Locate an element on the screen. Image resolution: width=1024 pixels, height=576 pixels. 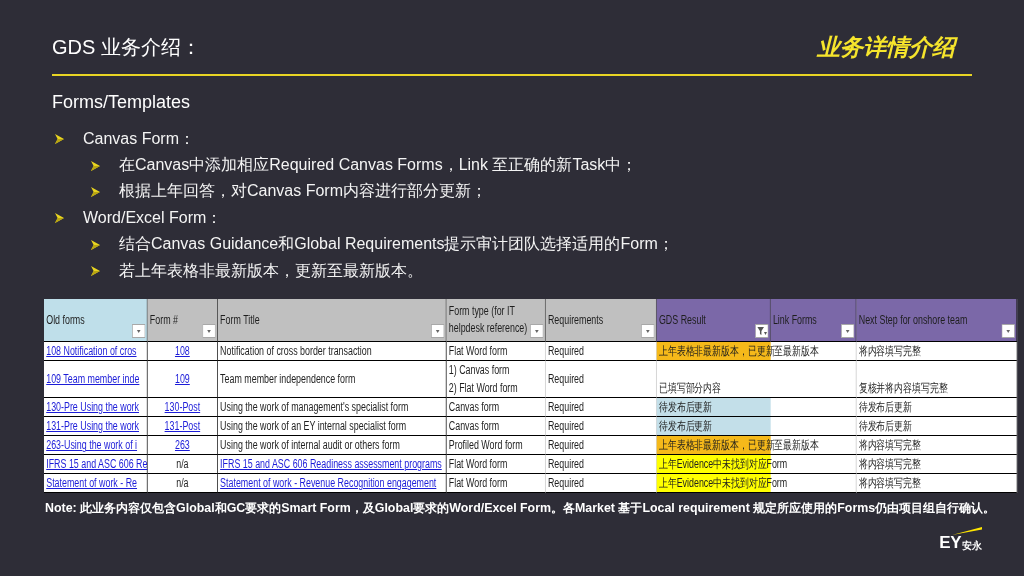
table-cell-text: Using the work of internal audit or others form is located at coordinates (310, 446).